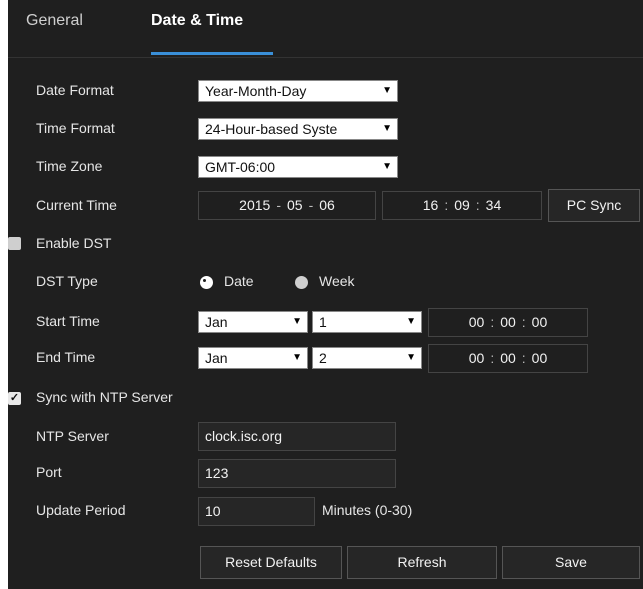  Describe the element at coordinates (212, 53) in the screenshot. I see `active-tab-indicator` at that location.